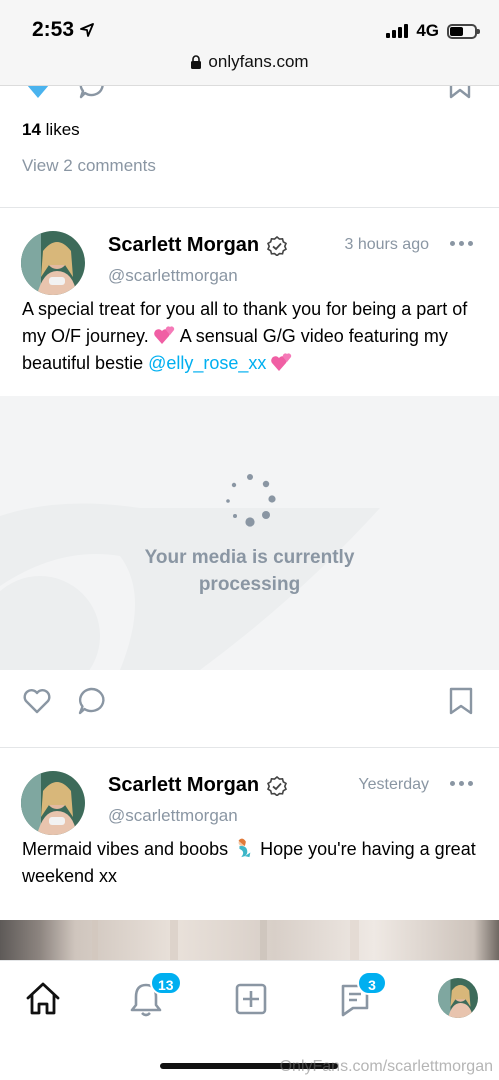 The image size is (499, 1080). I want to click on photo-preview, so click(249, 940).